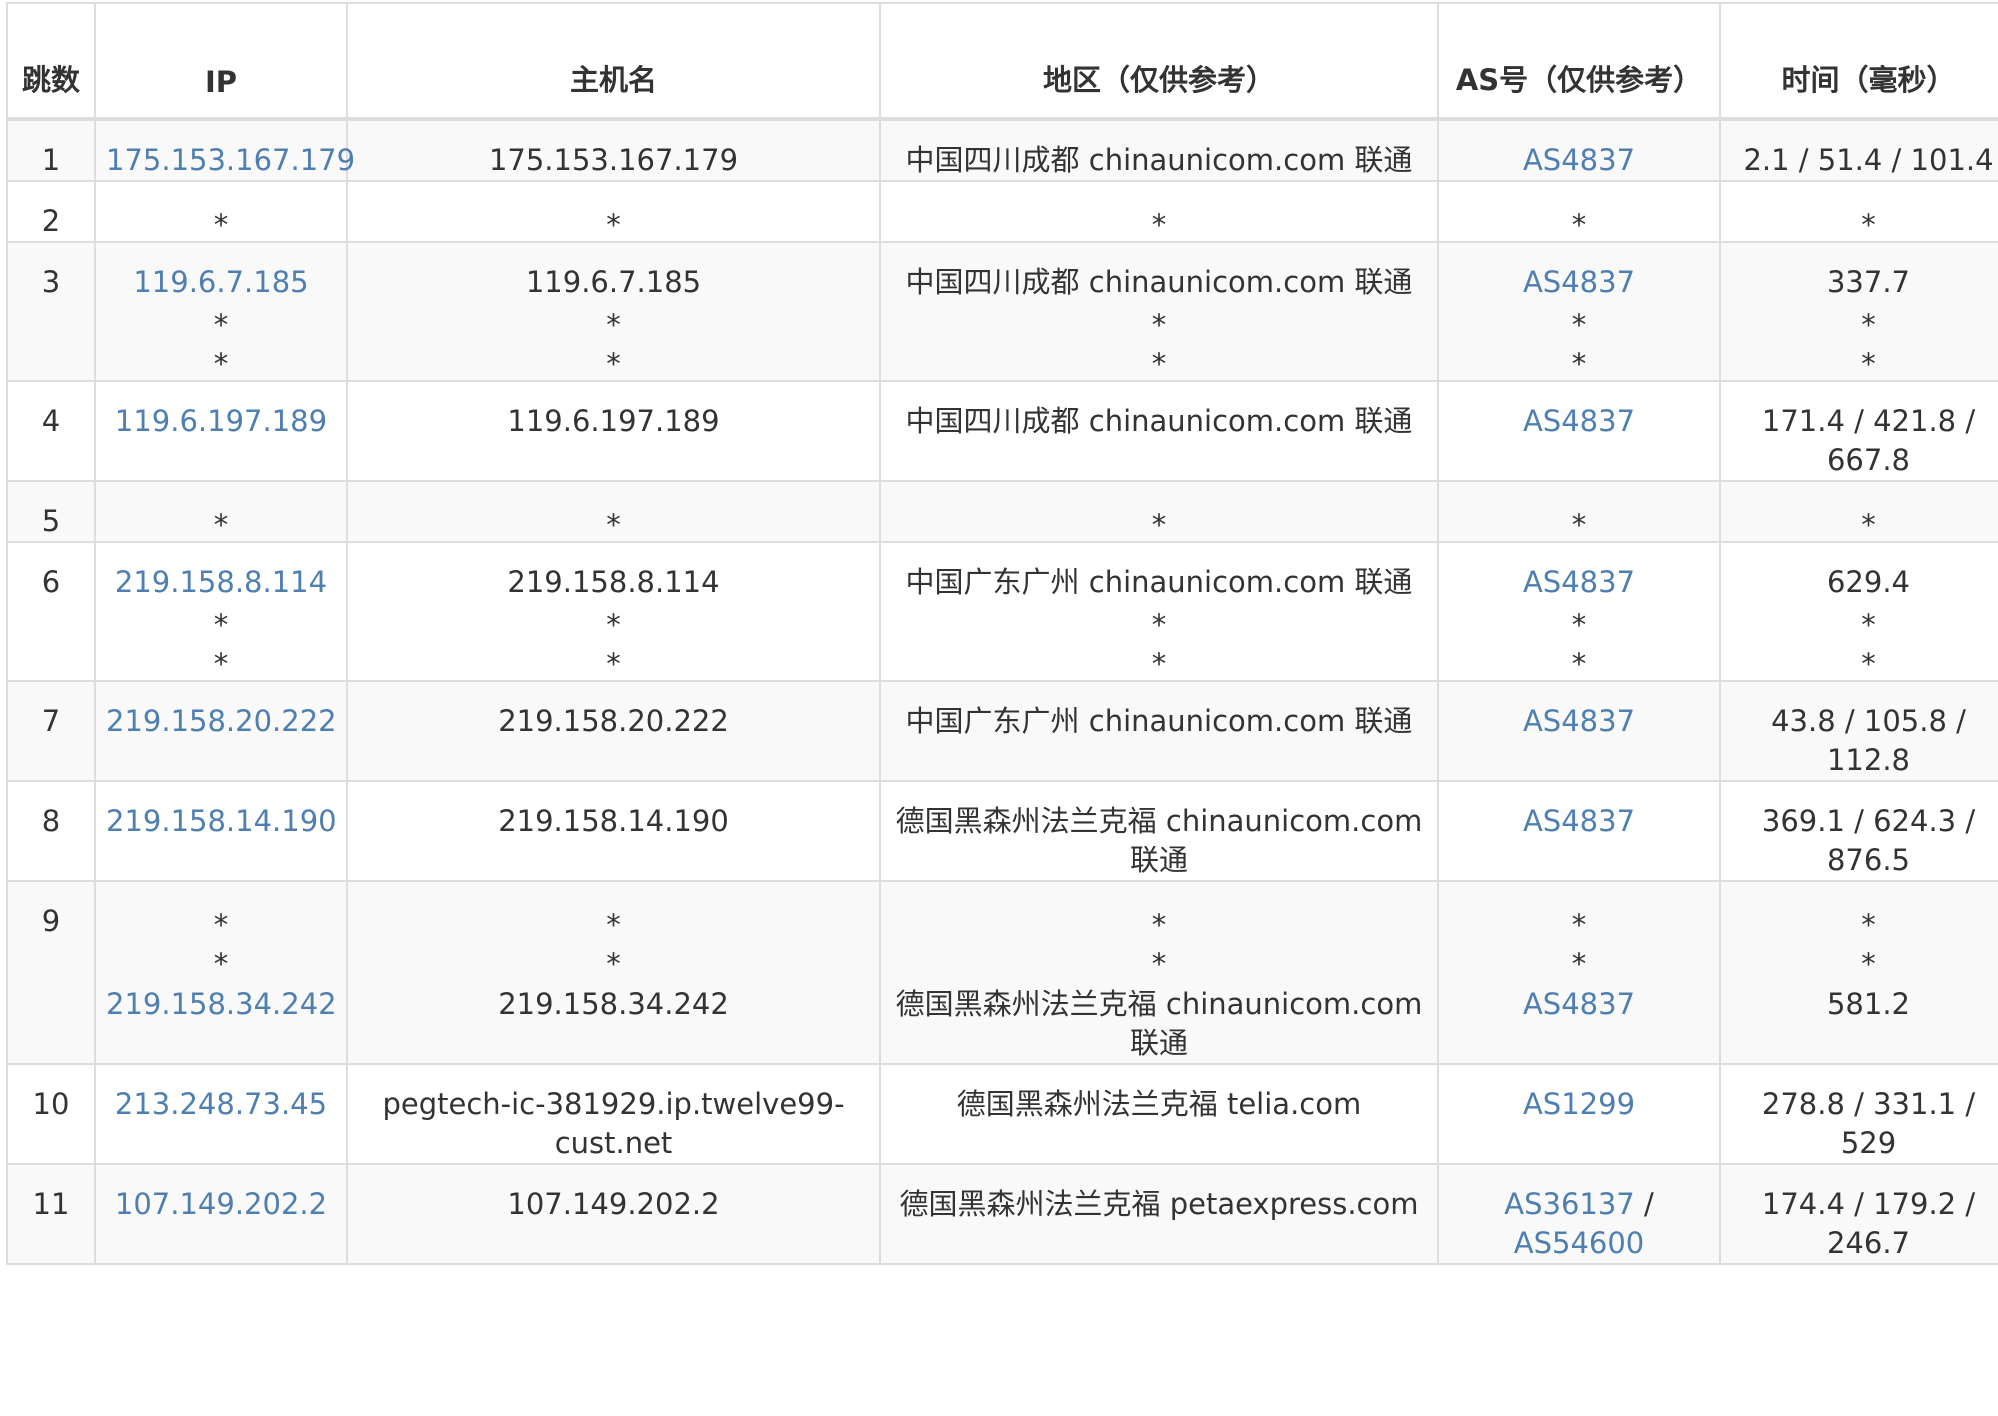 The height and width of the screenshot is (1416, 1998). I want to click on ip-cell: 175.153.167.179, so click(224, 150).